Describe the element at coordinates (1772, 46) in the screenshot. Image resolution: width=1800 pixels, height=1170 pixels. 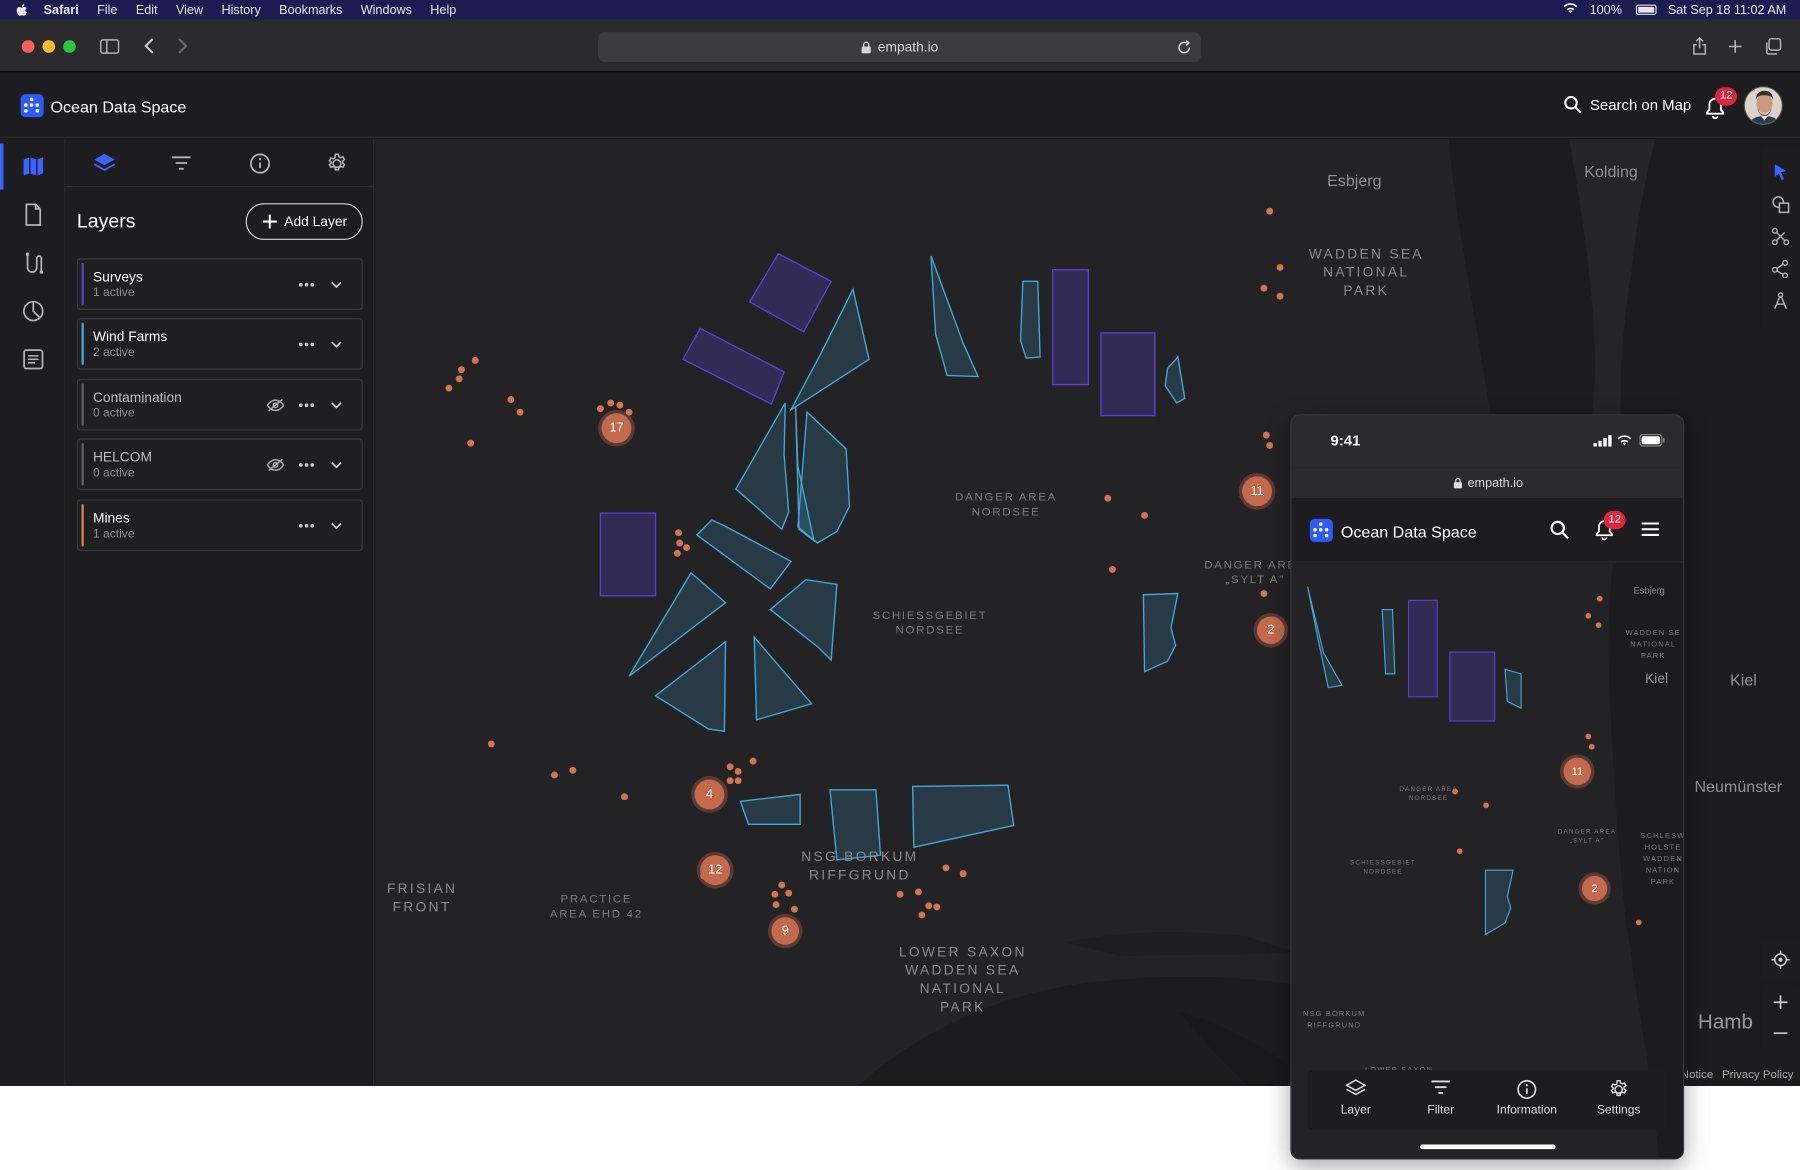
I see `tab-overview-icon` at that location.